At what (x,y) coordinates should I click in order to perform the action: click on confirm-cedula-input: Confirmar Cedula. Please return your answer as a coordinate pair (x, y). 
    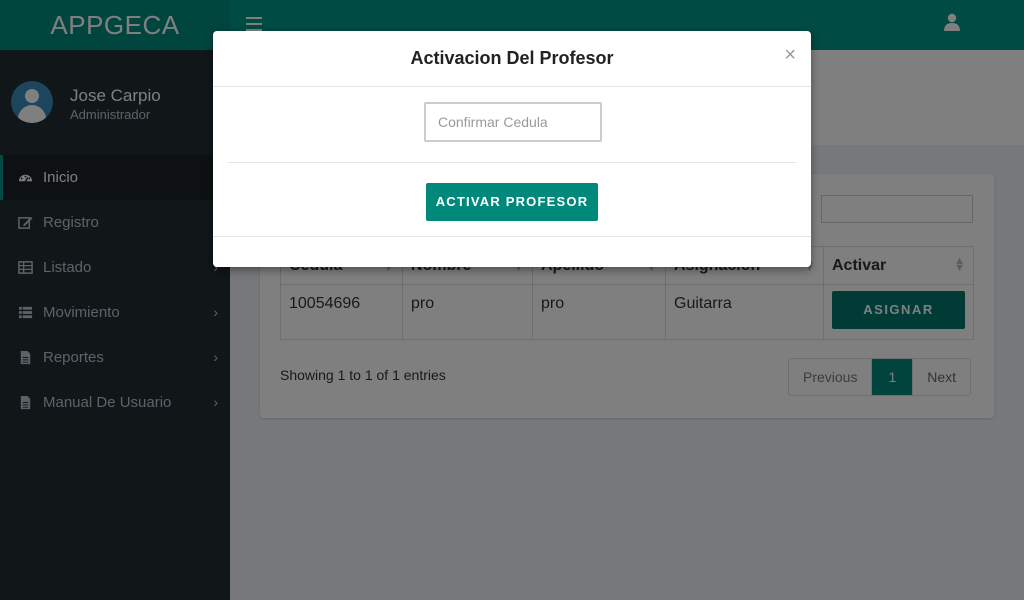
    Looking at the image, I should click on (513, 122).